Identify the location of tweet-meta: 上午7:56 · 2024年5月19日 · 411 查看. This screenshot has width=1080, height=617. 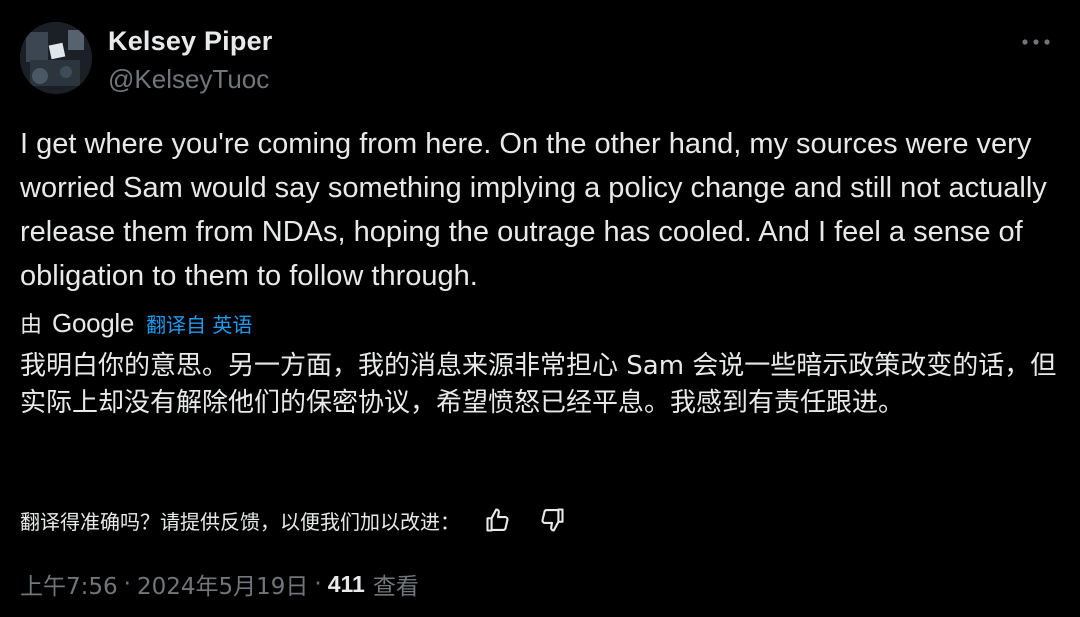
(219, 584).